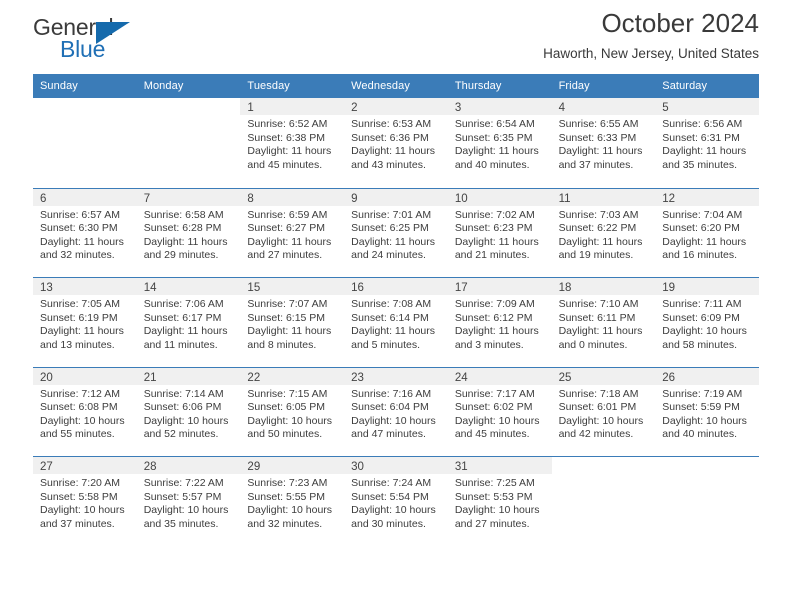  What do you see at coordinates (82, 338) in the screenshot?
I see `daylight-text: Daylight: 11 hours and 13 minutes.` at bounding box center [82, 338].